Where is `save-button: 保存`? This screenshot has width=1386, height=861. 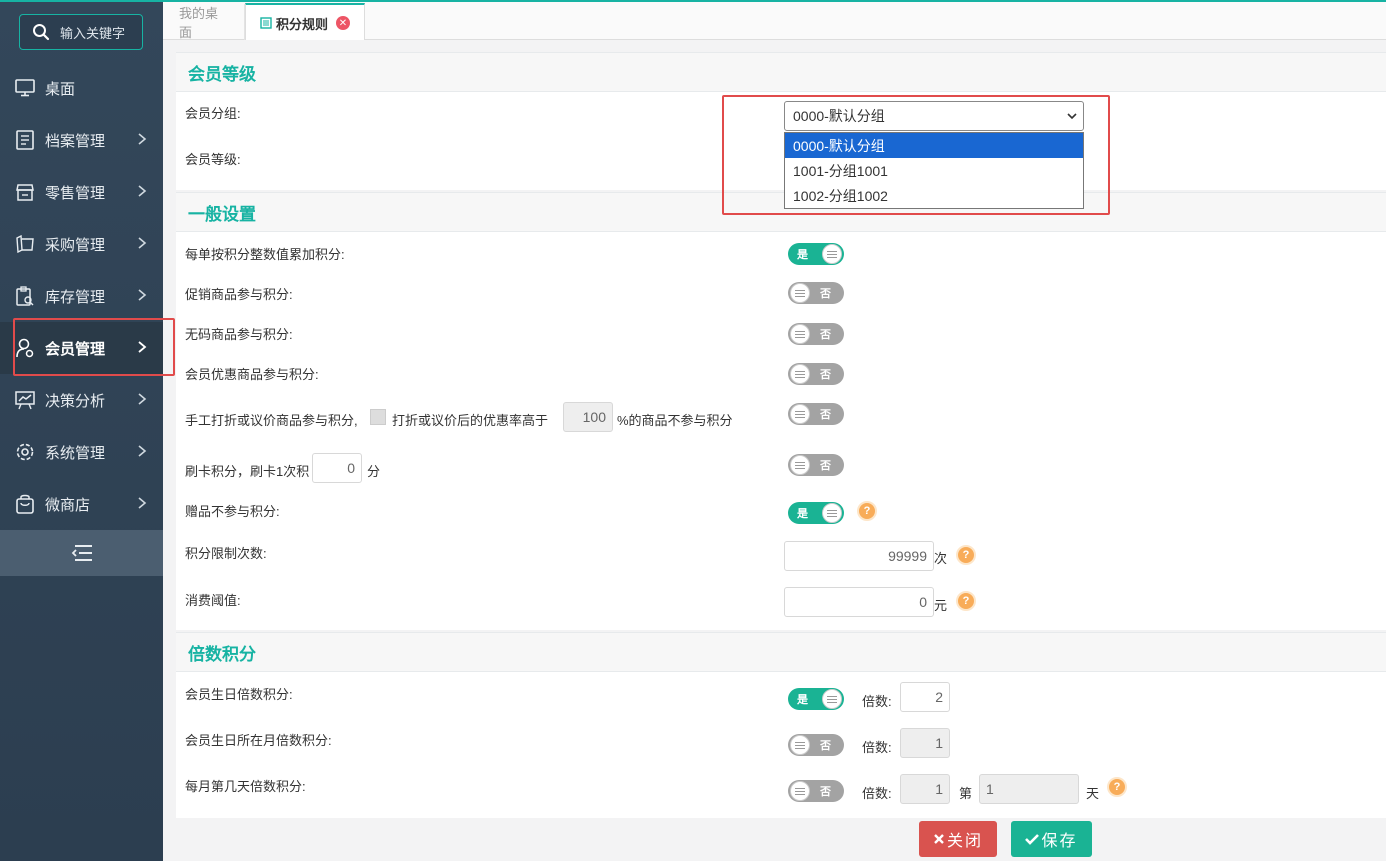 save-button: 保存 is located at coordinates (1051, 839).